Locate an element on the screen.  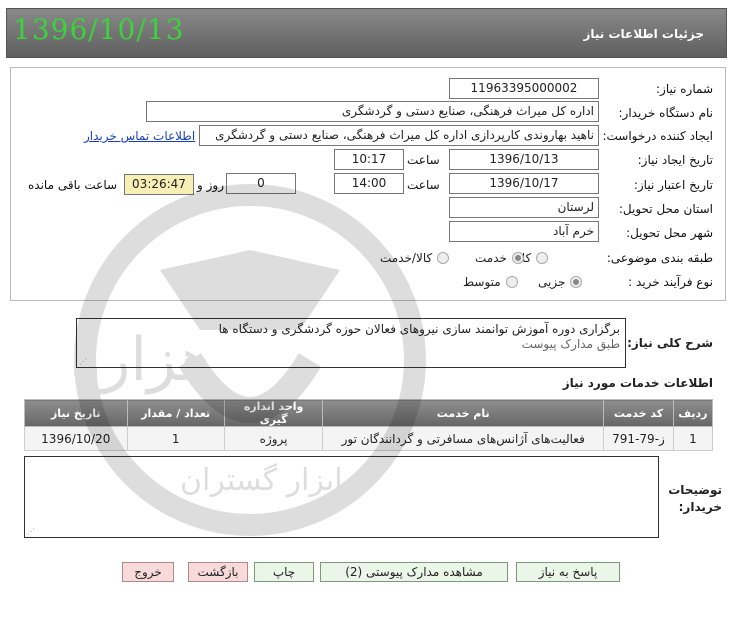
purchase-type-label: نوع فرآیند خرید : is located at coordinates (670, 282).